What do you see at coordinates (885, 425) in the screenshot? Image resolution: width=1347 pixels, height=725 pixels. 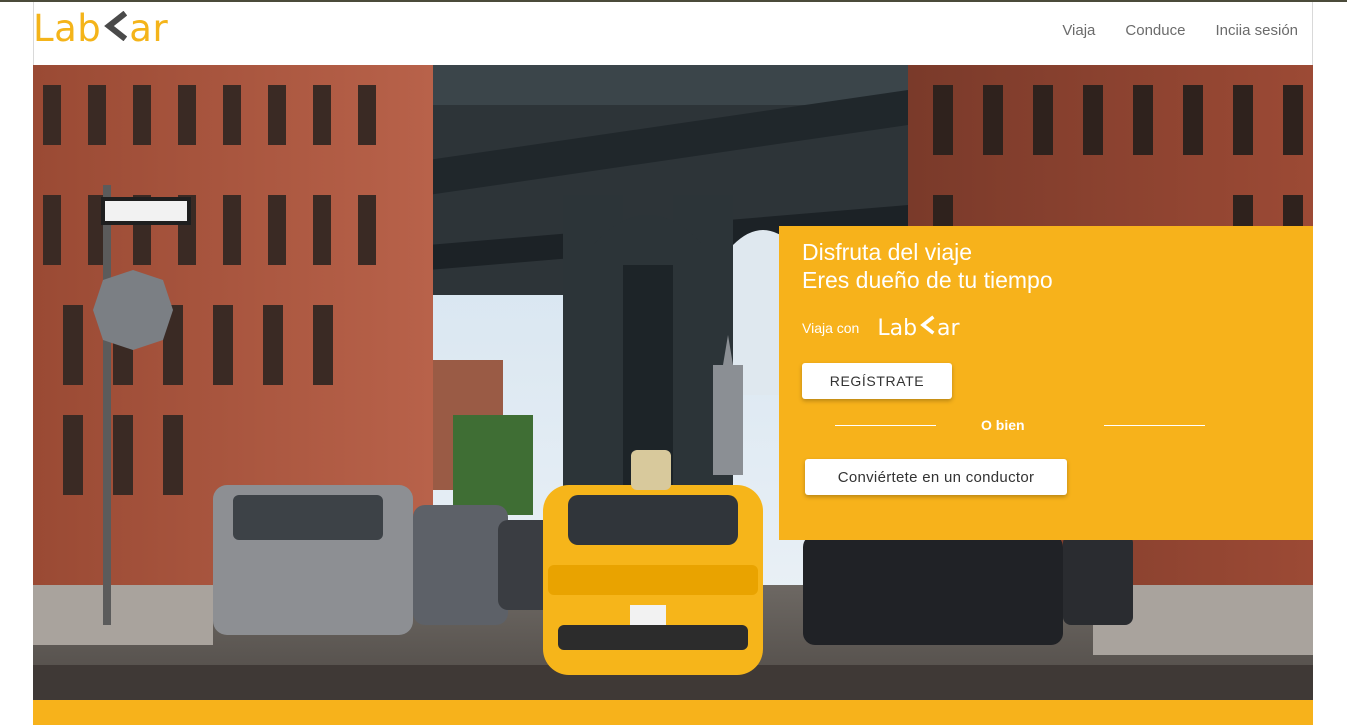 I see `divider-left` at bounding box center [885, 425].